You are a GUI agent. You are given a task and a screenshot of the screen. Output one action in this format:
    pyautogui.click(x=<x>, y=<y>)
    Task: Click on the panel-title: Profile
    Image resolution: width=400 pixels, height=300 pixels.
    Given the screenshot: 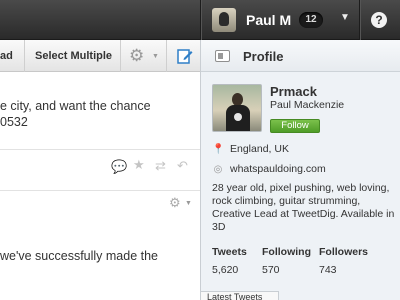 What is the action you would take?
    pyautogui.click(x=263, y=56)
    